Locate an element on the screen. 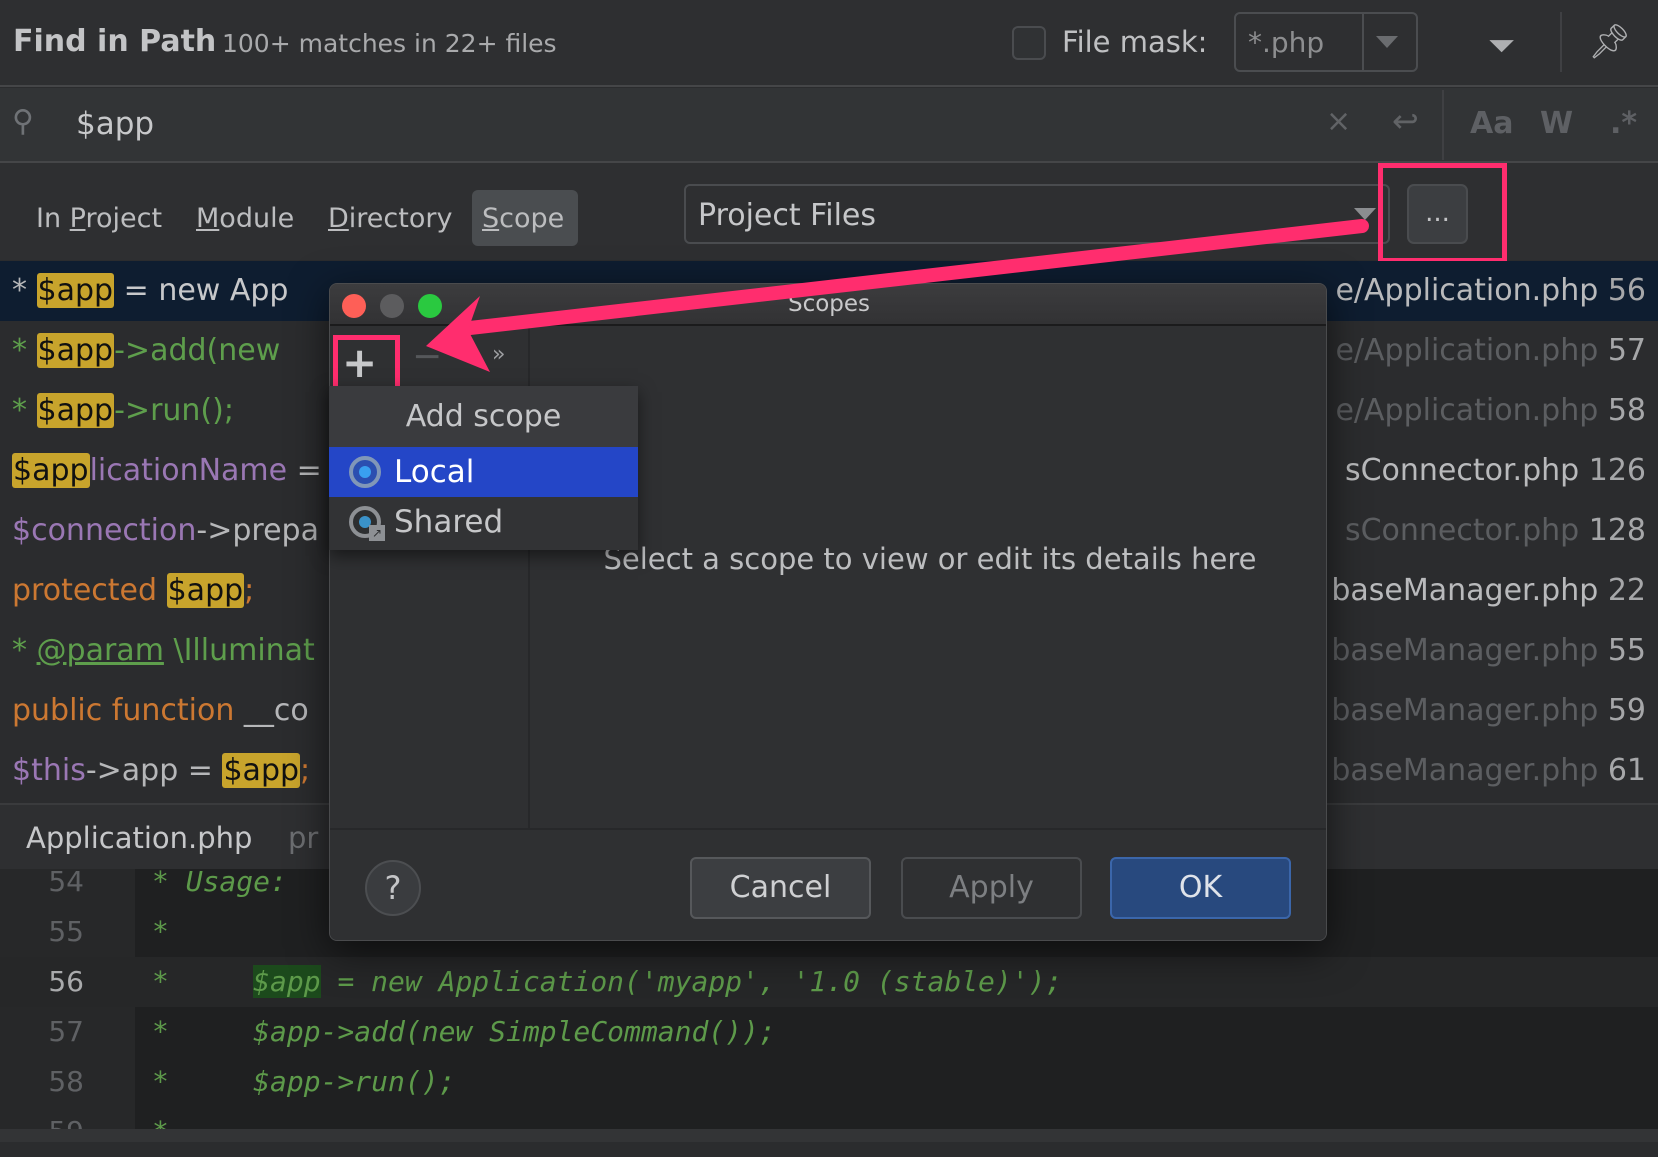 The image size is (1658, 1157). result-snippet: * $app = new App is located at coordinates (150, 291).